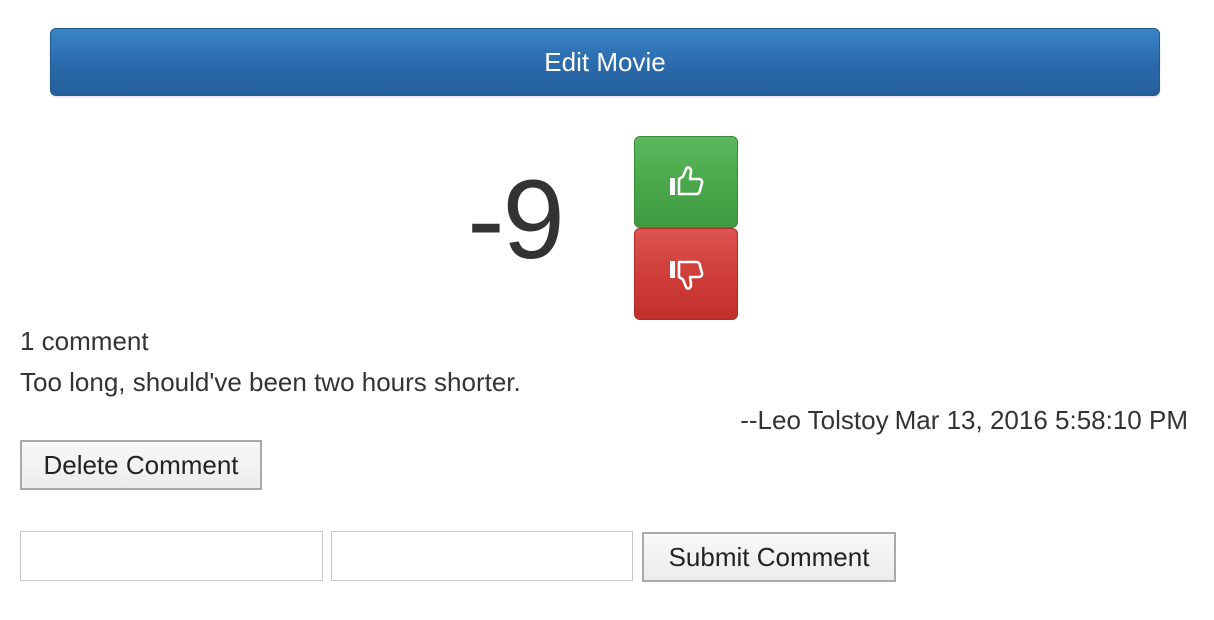 This screenshot has width=1214, height=620. Describe the element at coordinates (1041, 420) in the screenshot. I see `comment-timestamp: Mar 13, 2016 5:58:10 PM` at that location.